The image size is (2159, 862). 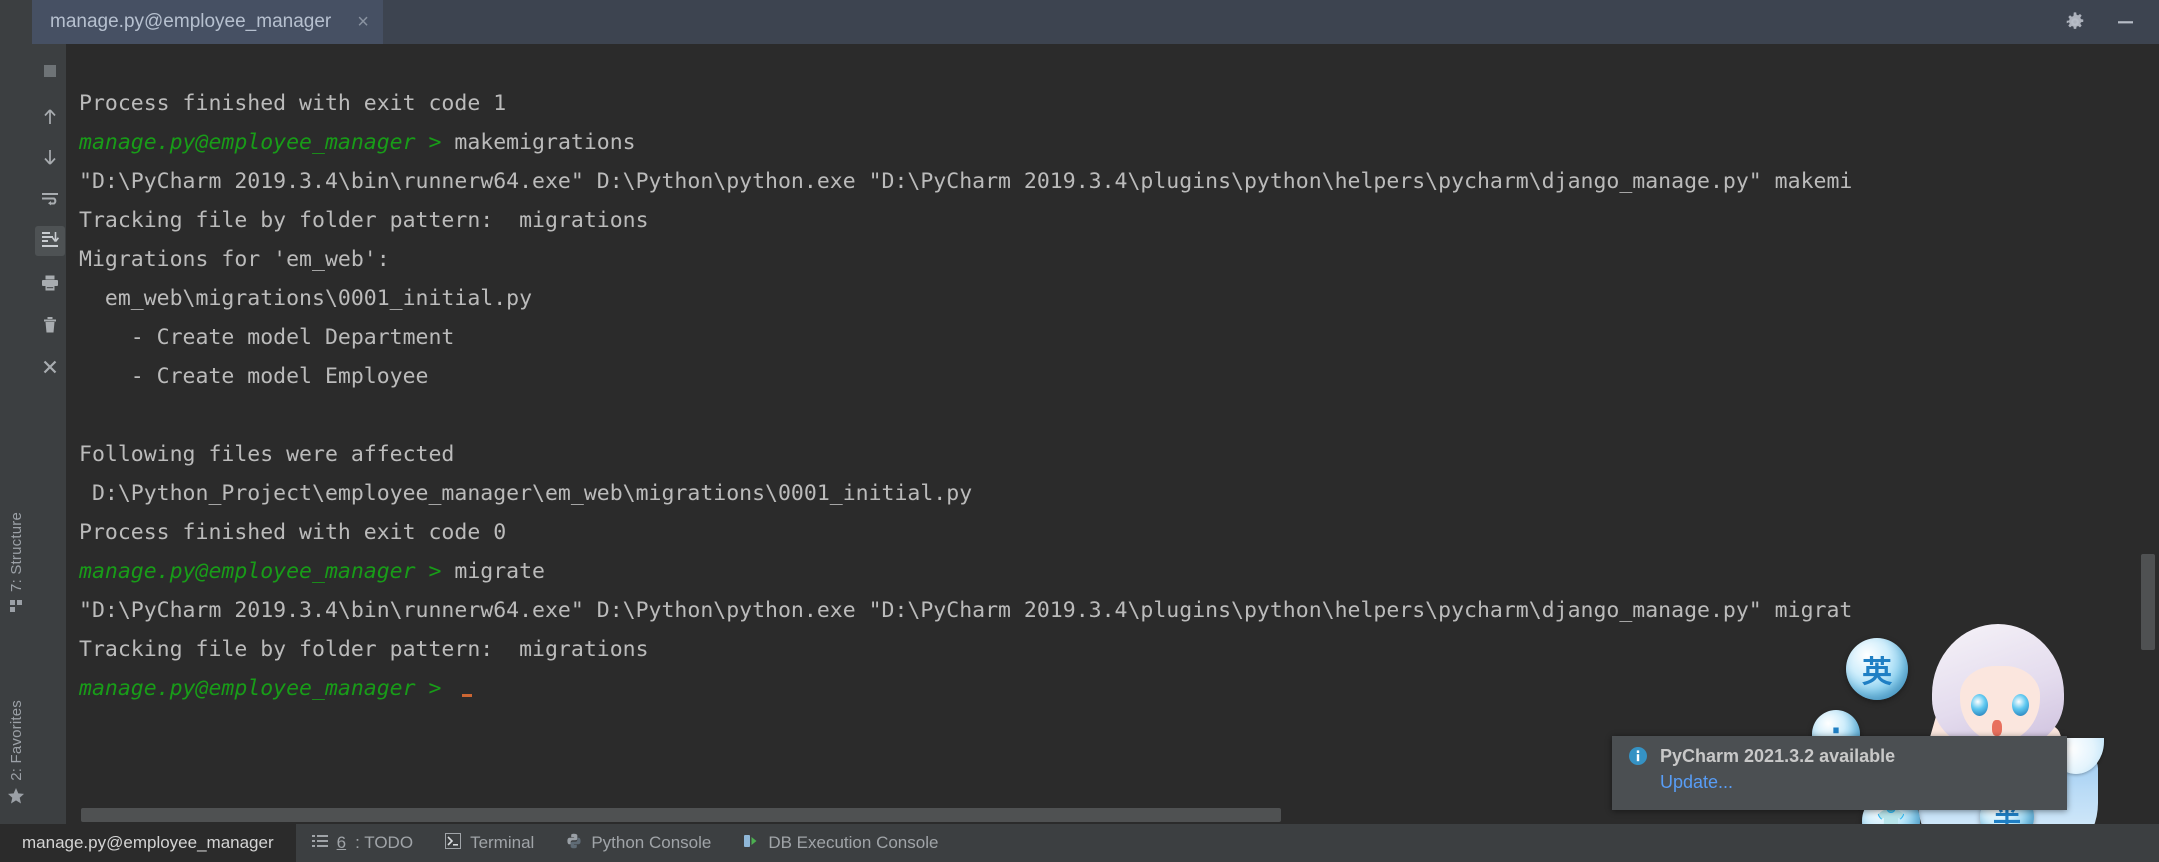 I want to click on notification-title: PyCharm 2021.3.2 available, so click(x=1778, y=756).